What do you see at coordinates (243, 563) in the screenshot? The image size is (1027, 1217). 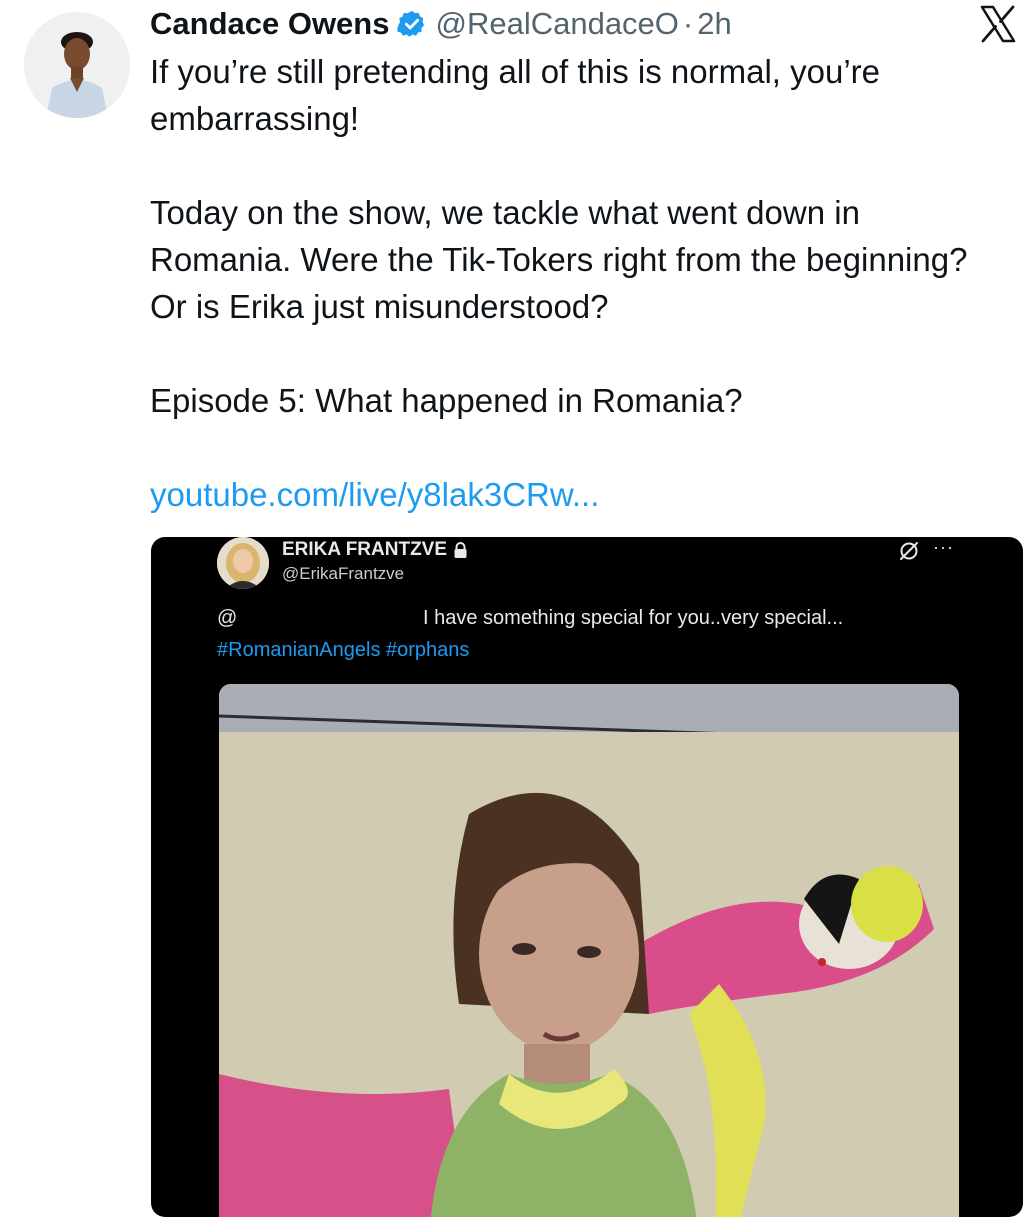 I see `embedded-author-avatar` at bounding box center [243, 563].